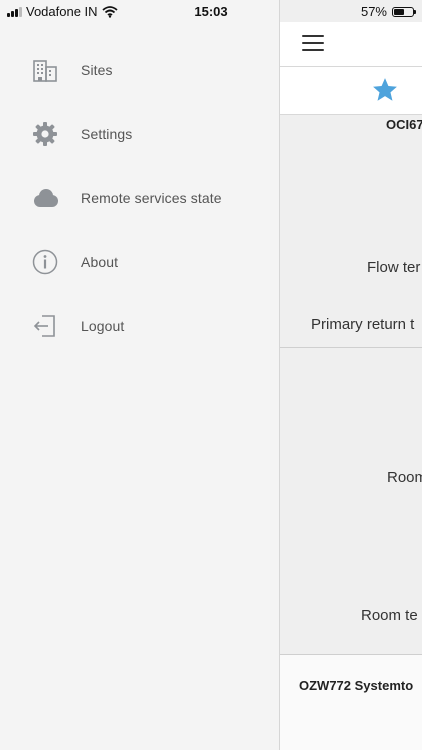 This screenshot has width=422, height=750. What do you see at coordinates (107, 134) in the screenshot?
I see `menu-label-settings: Settings` at bounding box center [107, 134].